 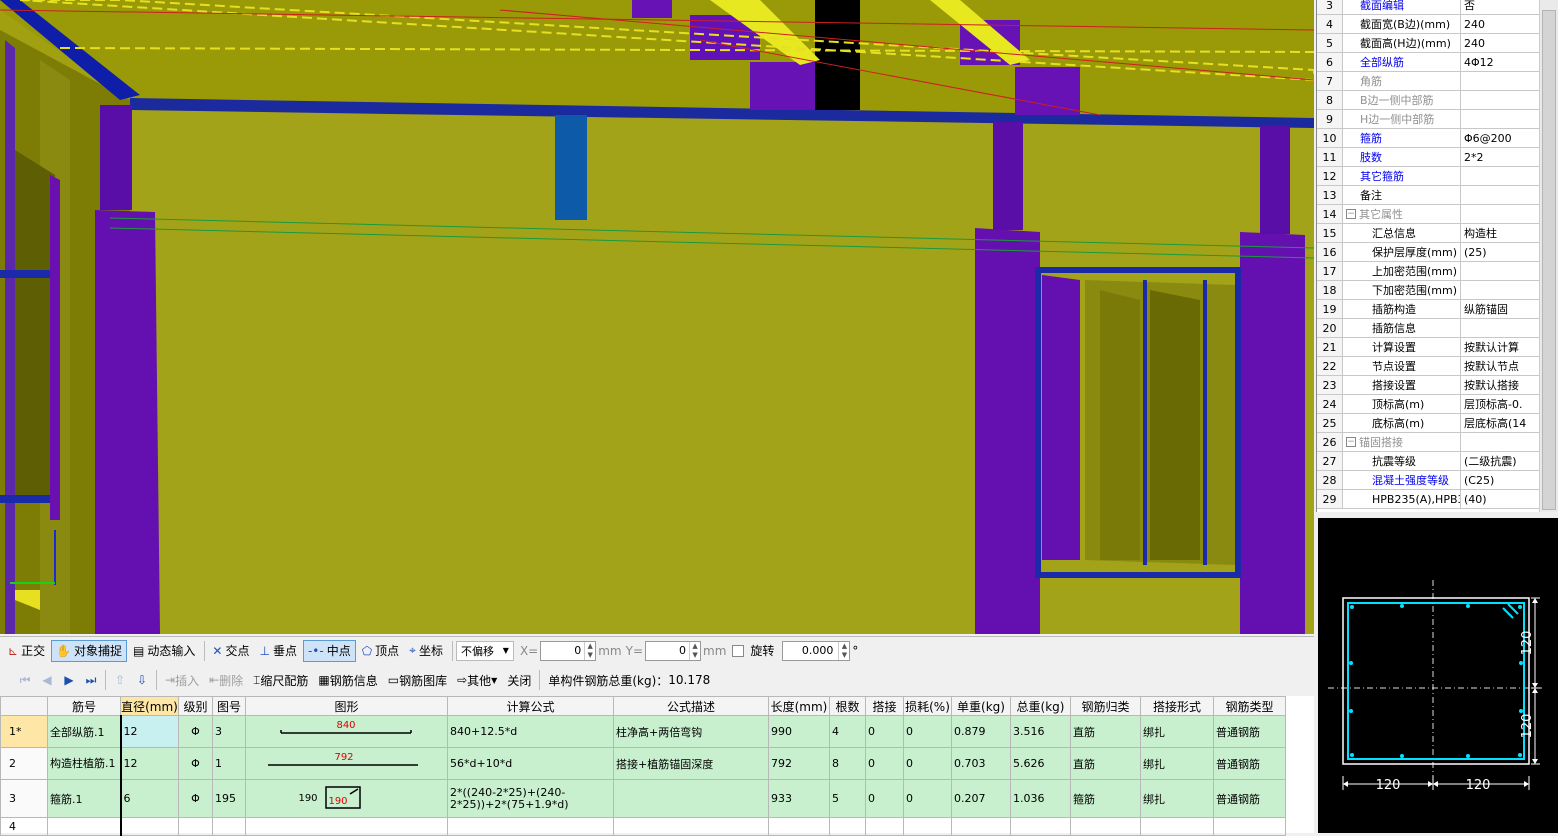 I want to click on cell-name: 箍筋.1, so click(x=84, y=798).